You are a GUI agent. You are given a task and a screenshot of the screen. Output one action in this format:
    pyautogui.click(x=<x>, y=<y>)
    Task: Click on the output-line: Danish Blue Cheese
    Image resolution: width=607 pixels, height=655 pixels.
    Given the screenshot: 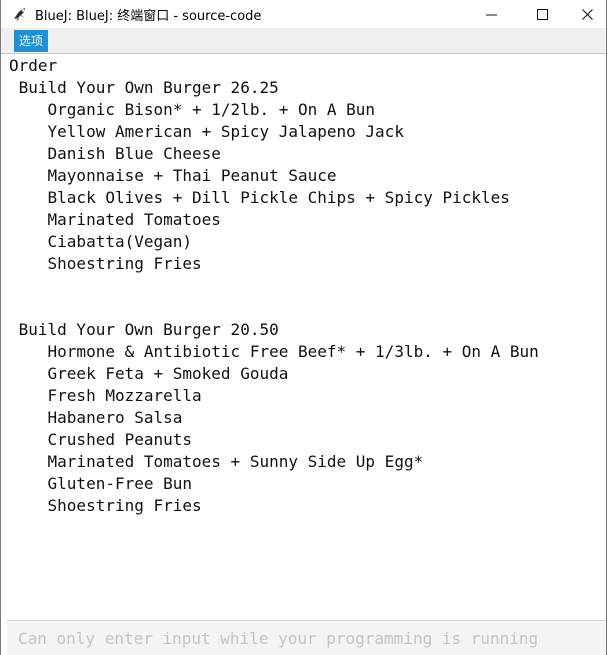 What is the action you would take?
    pyautogui.click(x=115, y=153)
    